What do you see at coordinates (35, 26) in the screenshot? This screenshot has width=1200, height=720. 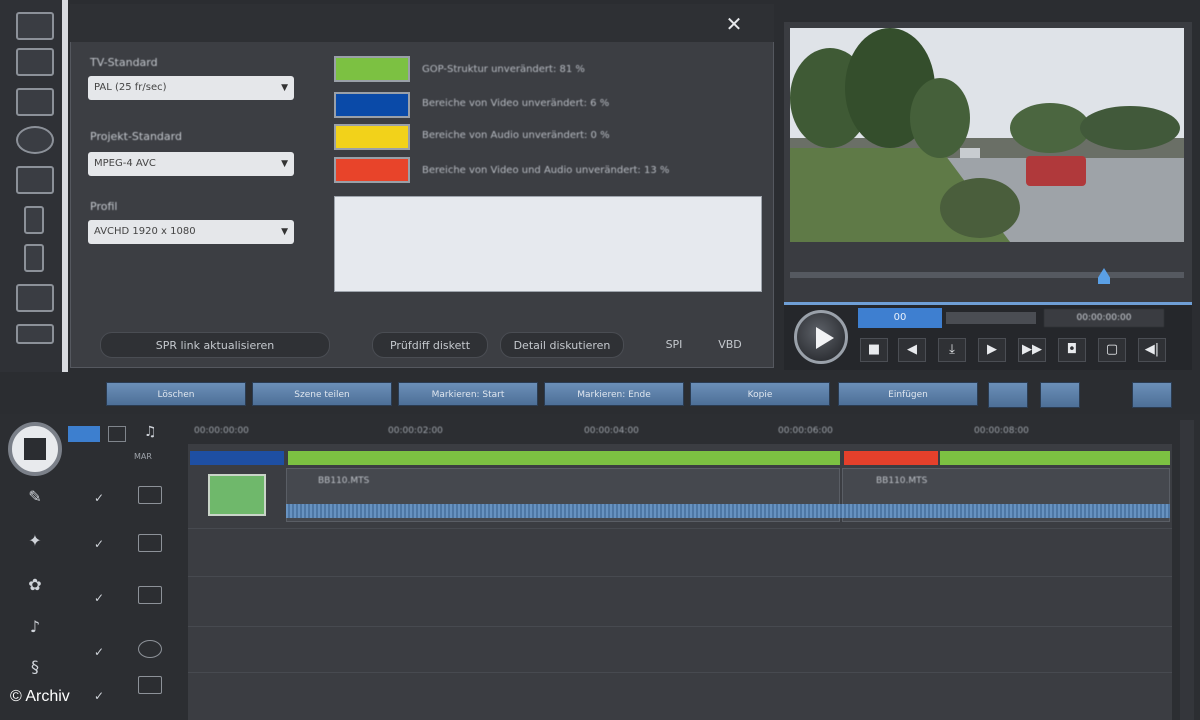 I see `clapper-icon` at bounding box center [35, 26].